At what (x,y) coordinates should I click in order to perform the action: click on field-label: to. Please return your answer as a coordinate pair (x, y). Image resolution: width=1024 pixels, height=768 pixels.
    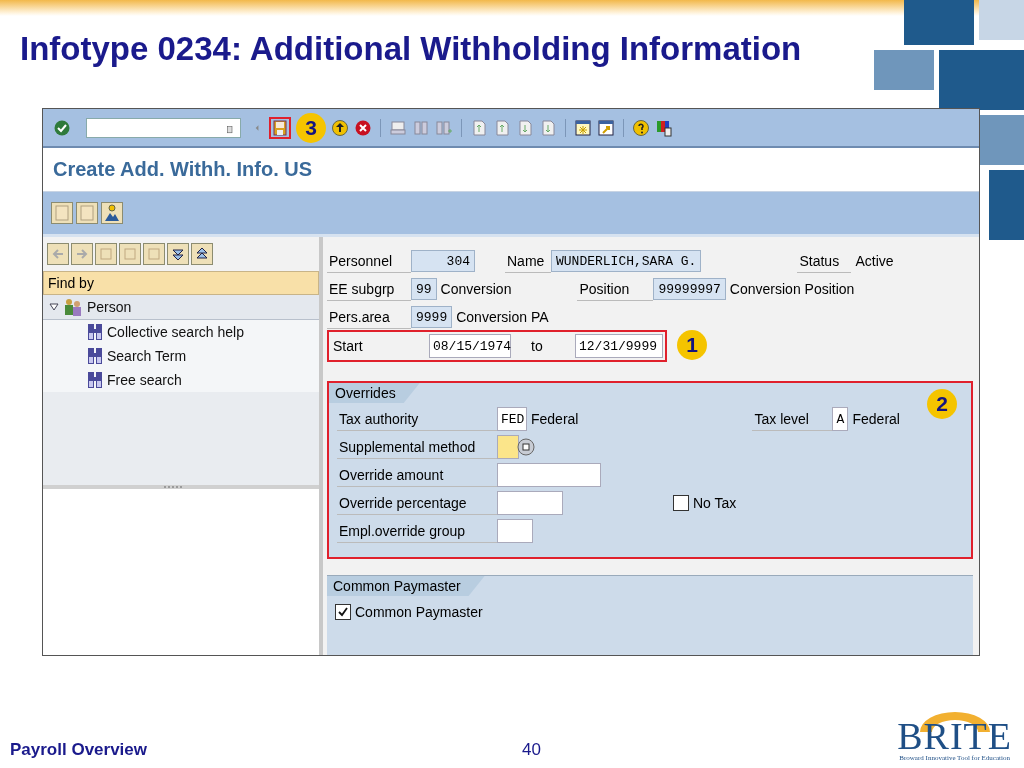
    Looking at the image, I should click on (537, 346).